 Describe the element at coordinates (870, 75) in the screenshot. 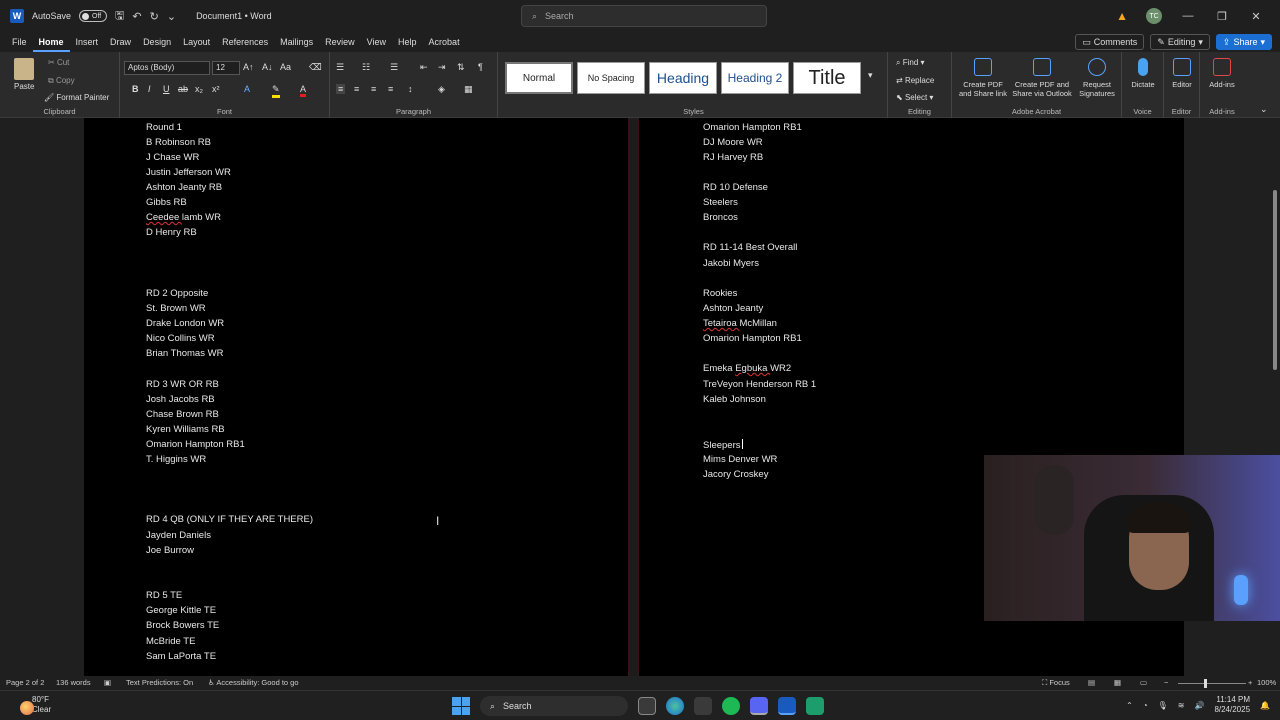

I see `styles-more-icon: ▾` at that location.